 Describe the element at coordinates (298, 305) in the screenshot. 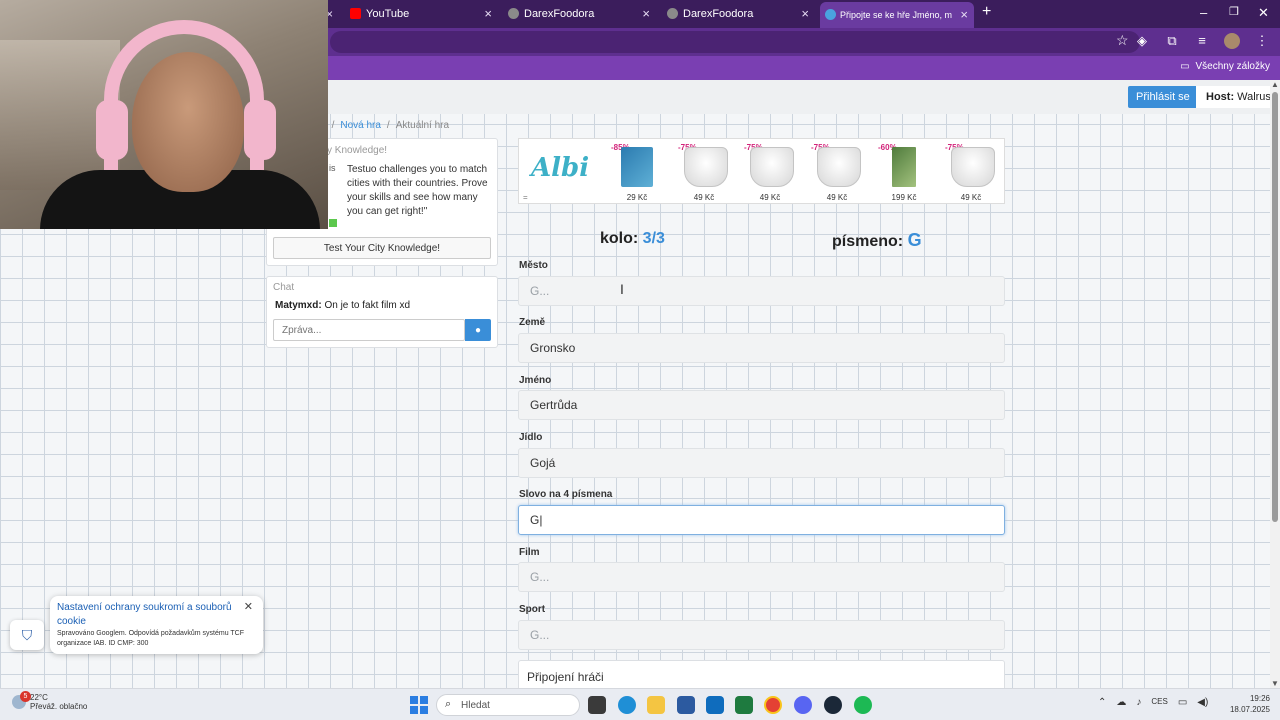

I see `chat-user: Matymxd:` at that location.